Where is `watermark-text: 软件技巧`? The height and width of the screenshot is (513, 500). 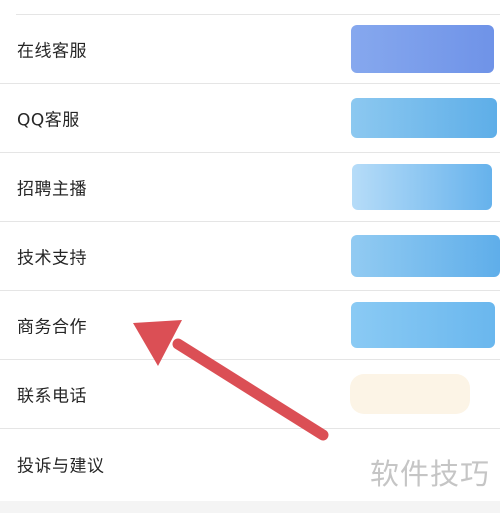
watermark-text: 软件技巧 is located at coordinates (429, 474).